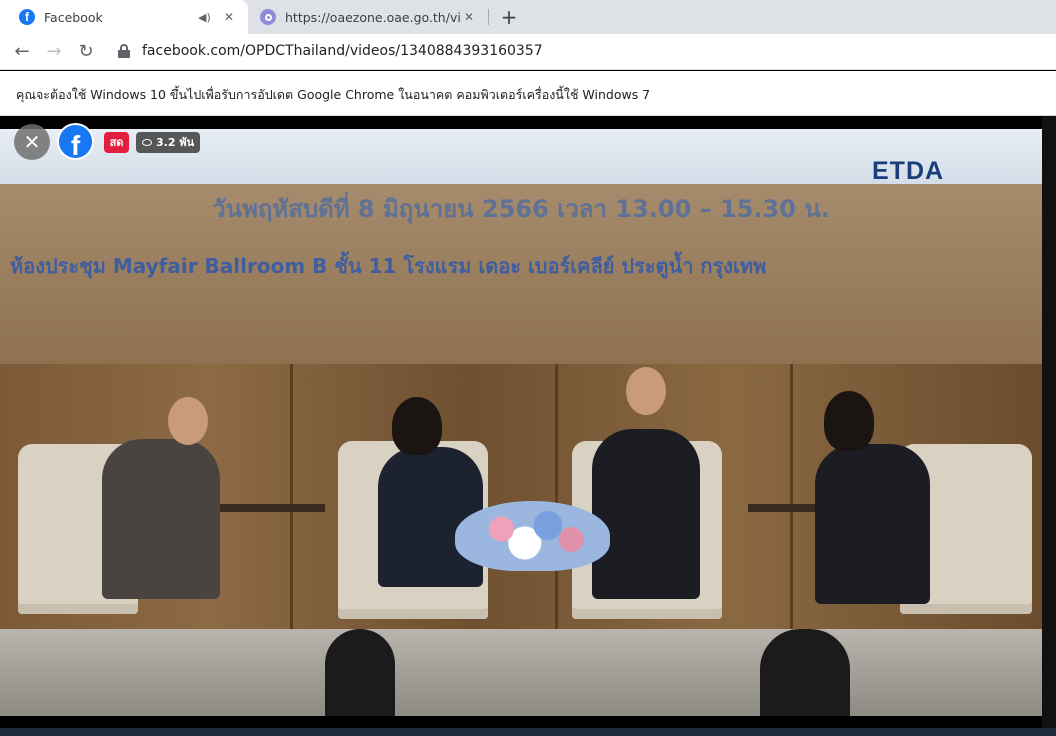 The height and width of the screenshot is (736, 1056). Describe the element at coordinates (86, 52) in the screenshot. I see `reload-icon: ↻` at that location.